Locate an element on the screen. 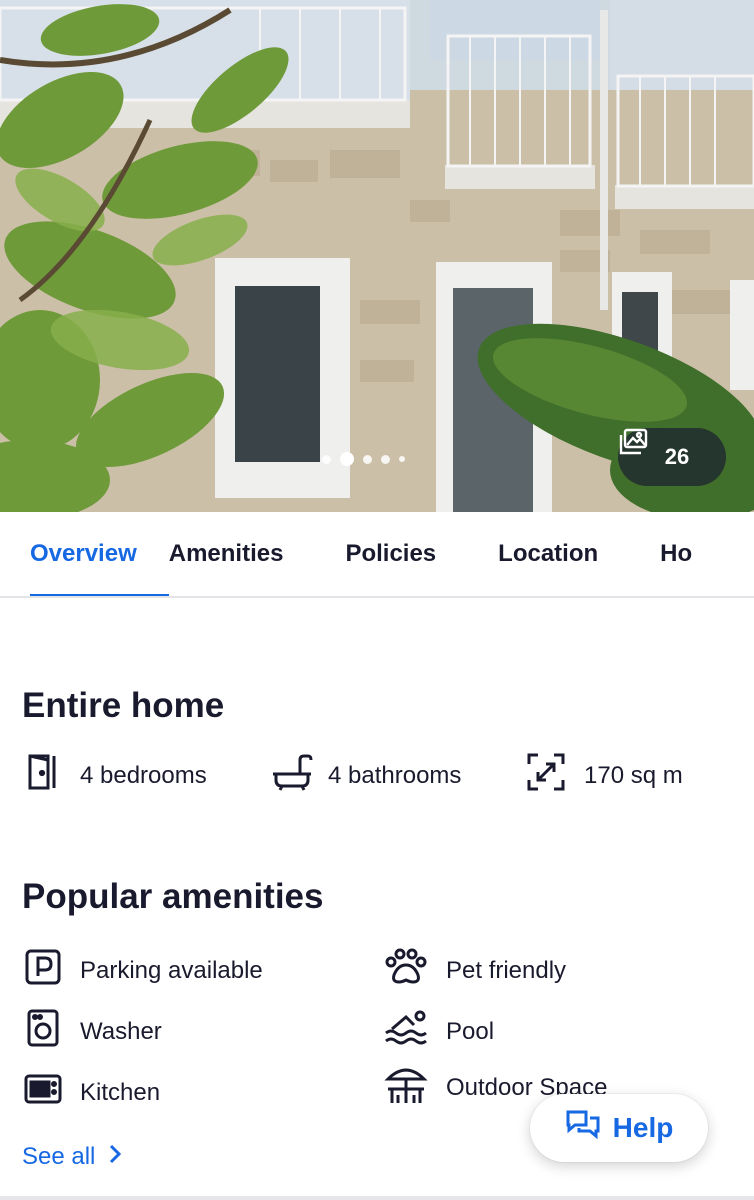  washer-icon is located at coordinates (43, 1031).